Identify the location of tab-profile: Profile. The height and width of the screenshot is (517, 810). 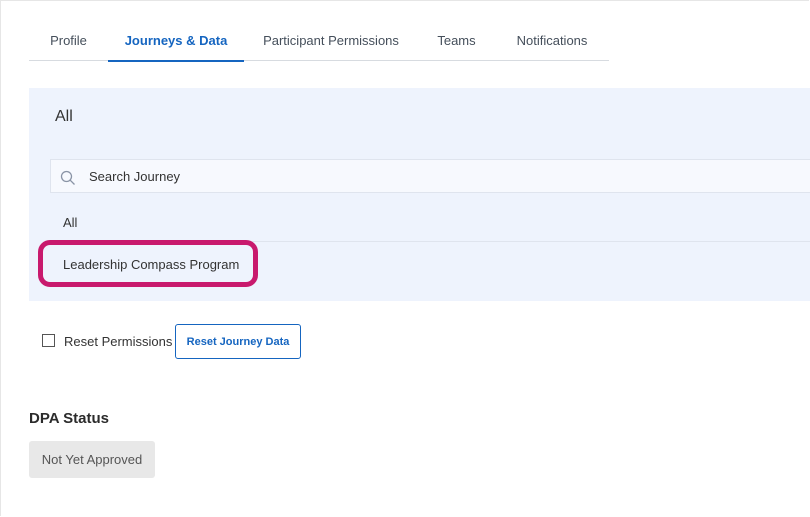
(68, 41).